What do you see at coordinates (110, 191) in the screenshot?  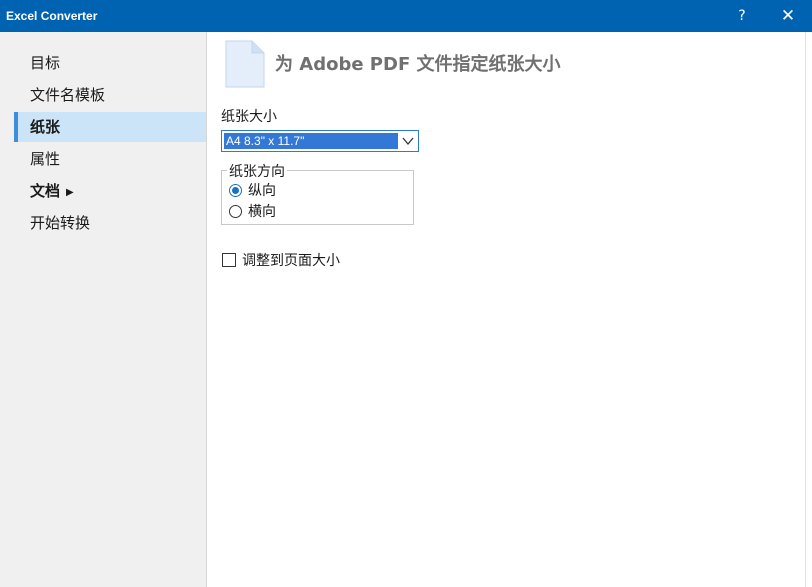 I see `sidebar-item-document: 文档 ▶` at bounding box center [110, 191].